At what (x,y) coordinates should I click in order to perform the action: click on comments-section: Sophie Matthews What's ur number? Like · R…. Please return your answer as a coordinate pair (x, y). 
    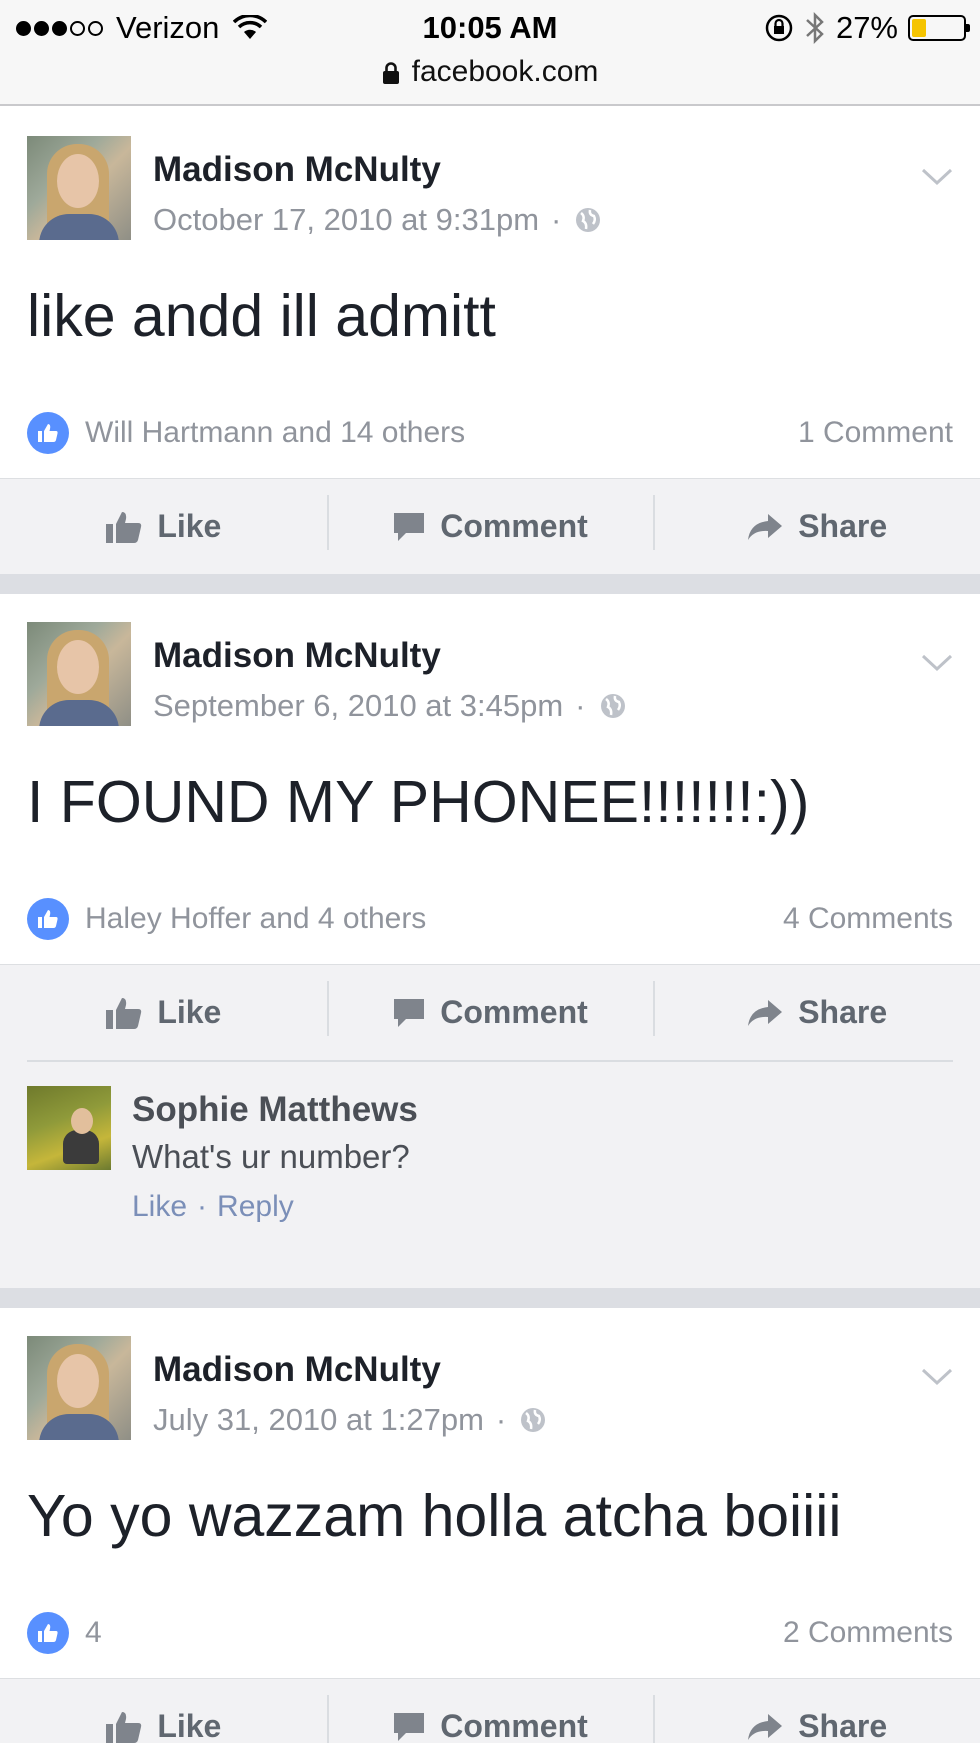
    Looking at the image, I should click on (490, 1174).